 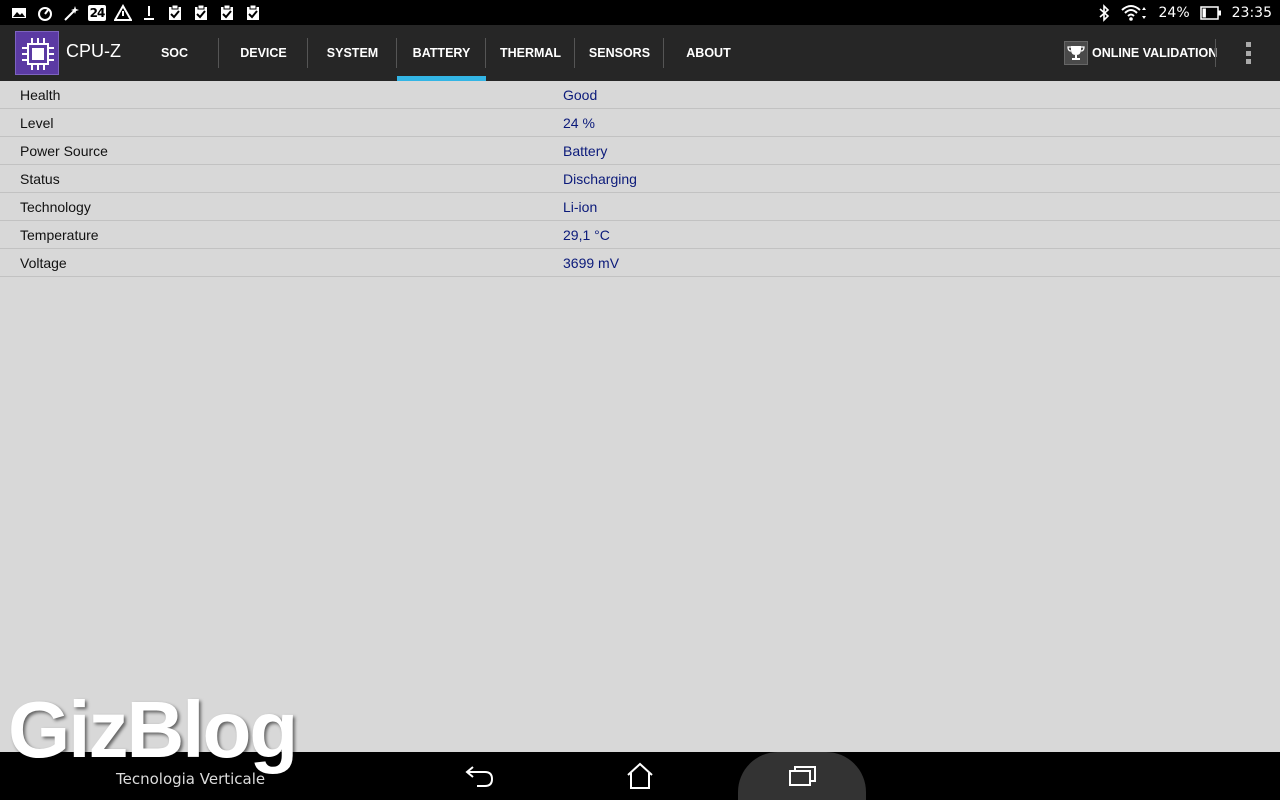 I want to click on battery-percent: 24%, so click(x=1174, y=12).